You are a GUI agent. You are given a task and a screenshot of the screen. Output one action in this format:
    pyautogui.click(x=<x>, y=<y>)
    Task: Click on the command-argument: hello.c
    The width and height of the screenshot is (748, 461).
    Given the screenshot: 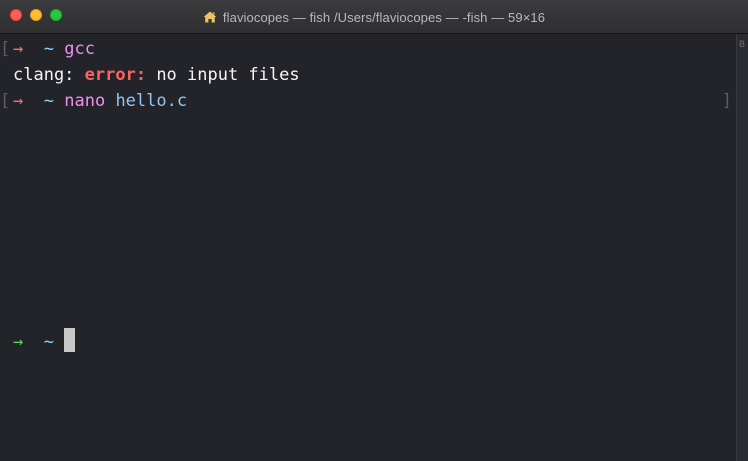 What is the action you would take?
    pyautogui.click(x=151, y=101)
    